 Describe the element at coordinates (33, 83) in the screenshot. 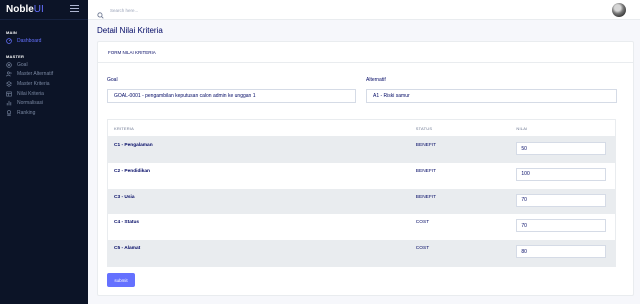

I see `sidebar-item-label: Master Kriteria` at that location.